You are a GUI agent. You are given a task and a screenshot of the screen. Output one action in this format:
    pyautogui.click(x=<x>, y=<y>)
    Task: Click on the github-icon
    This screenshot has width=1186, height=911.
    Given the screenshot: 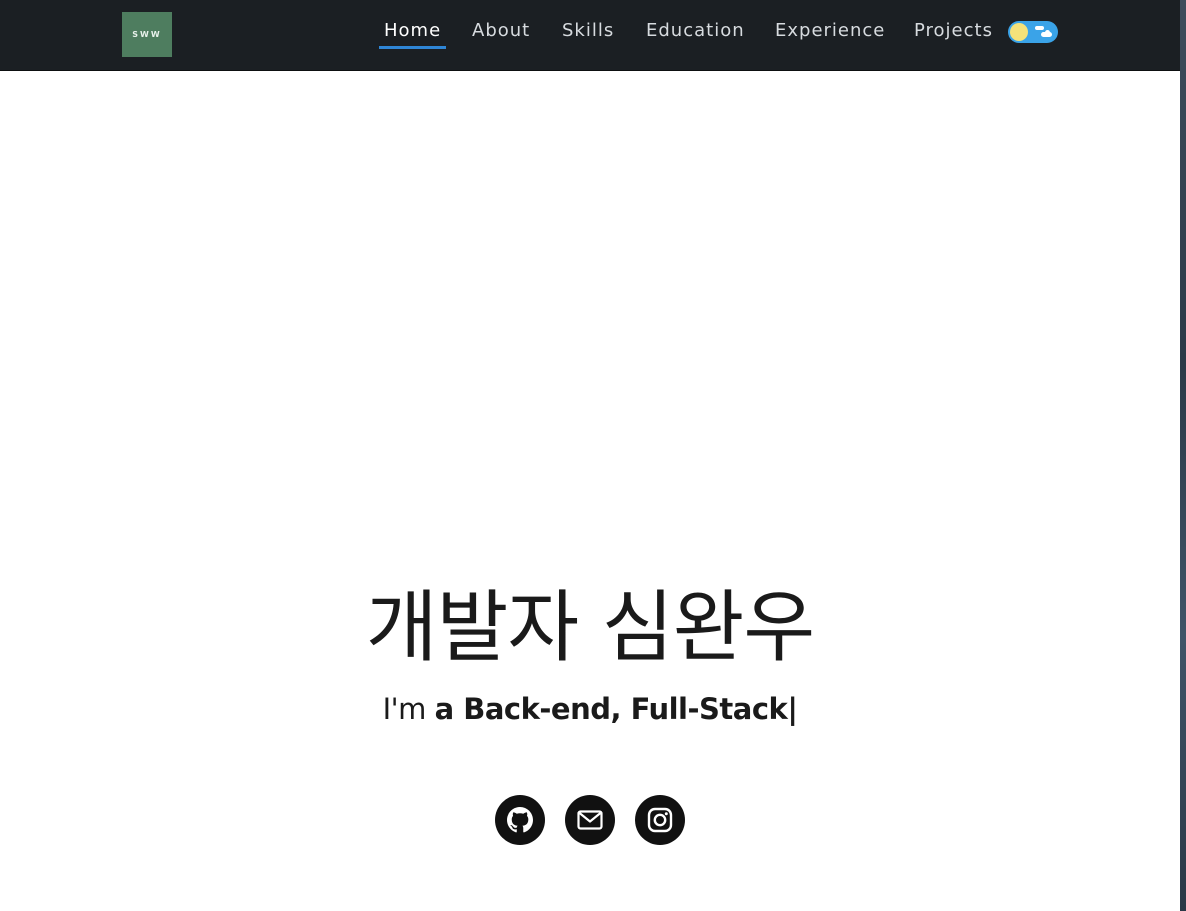 What is the action you would take?
    pyautogui.click(x=520, y=820)
    